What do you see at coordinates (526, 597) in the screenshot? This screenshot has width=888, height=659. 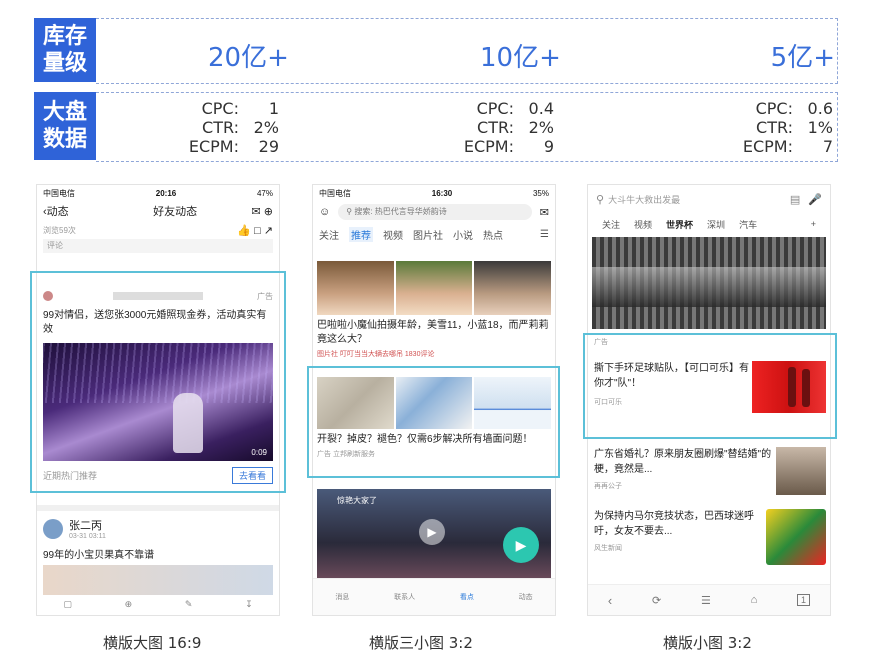 I see `nav-feed: 动态` at bounding box center [526, 597].